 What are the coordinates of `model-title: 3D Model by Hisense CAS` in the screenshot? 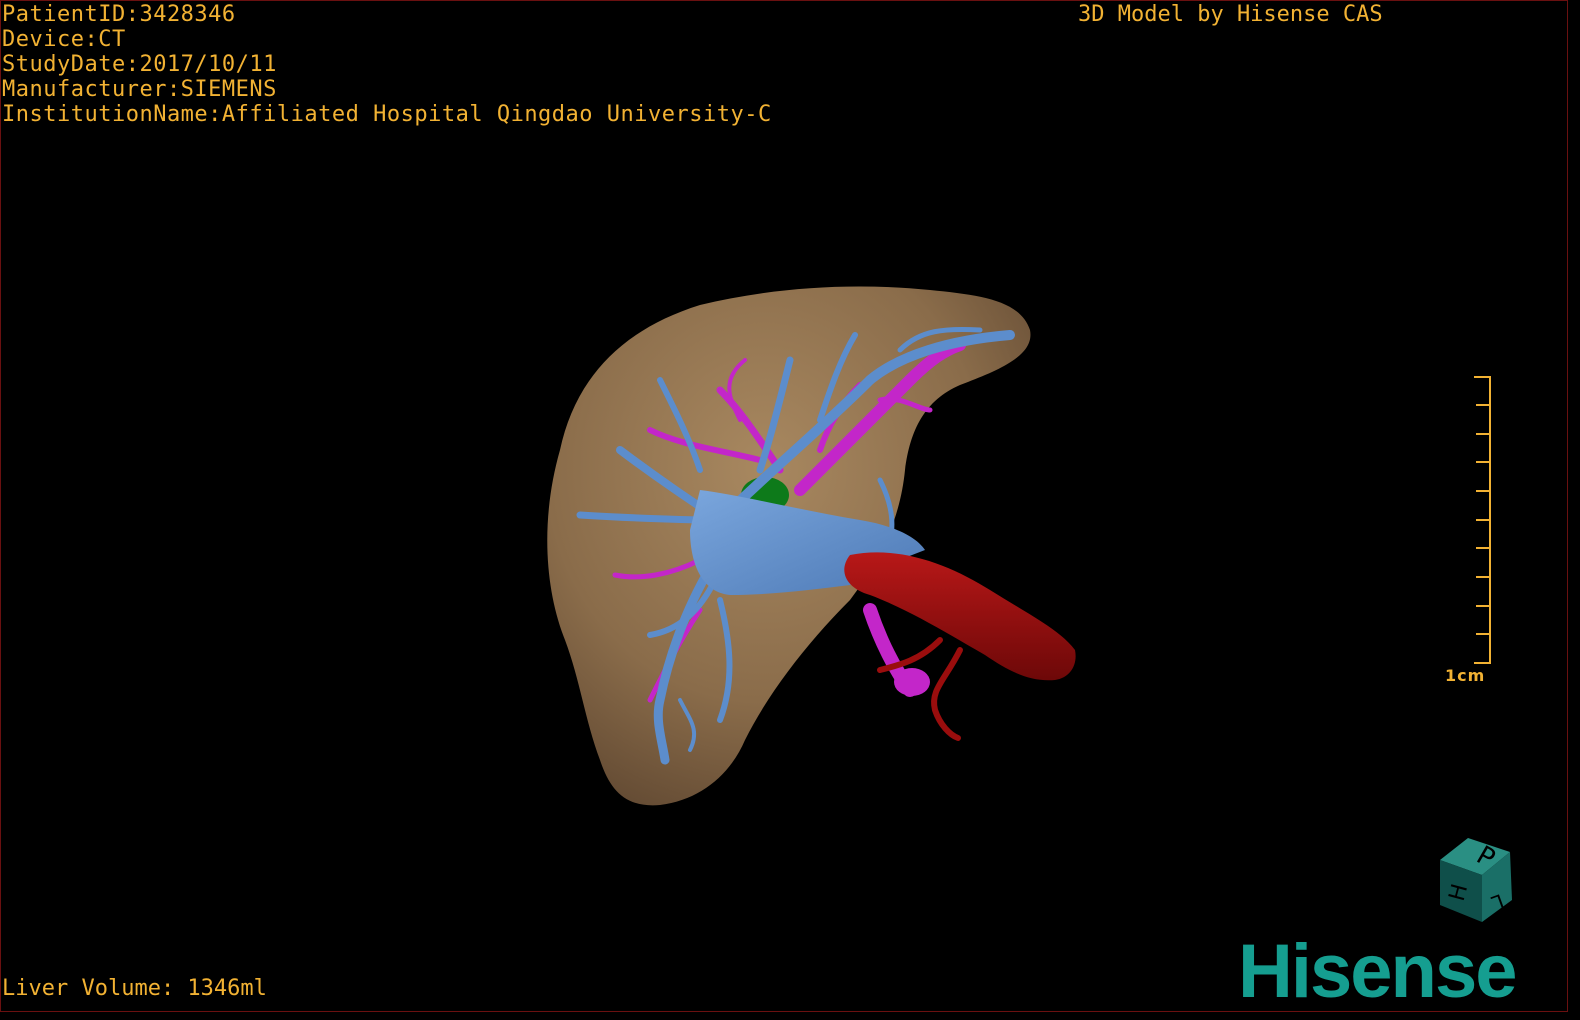 It's located at (1230, 14).